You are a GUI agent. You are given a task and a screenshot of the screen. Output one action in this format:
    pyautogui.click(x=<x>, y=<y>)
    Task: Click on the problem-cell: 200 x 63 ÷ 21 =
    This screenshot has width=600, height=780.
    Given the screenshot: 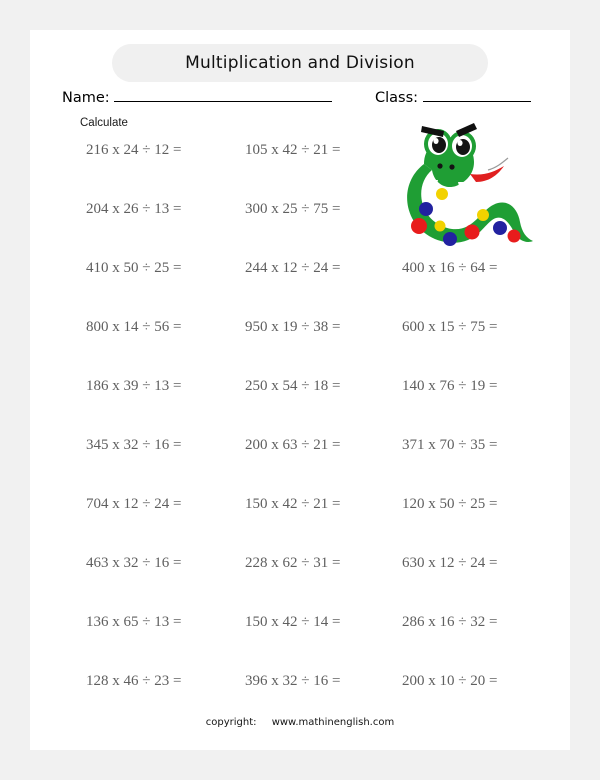 What is the action you would take?
    pyautogui.click(x=293, y=445)
    